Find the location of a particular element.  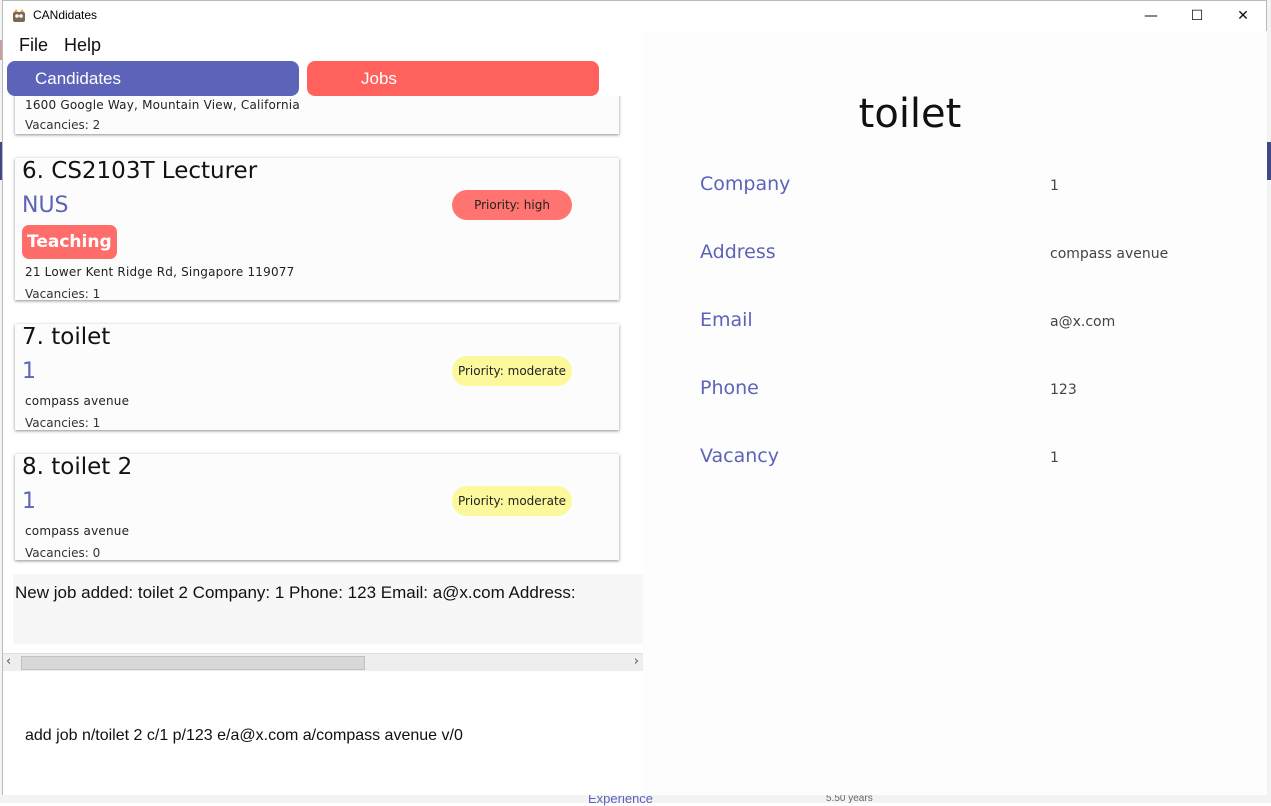

tab-candidates: Candidates is located at coordinates (153, 78).